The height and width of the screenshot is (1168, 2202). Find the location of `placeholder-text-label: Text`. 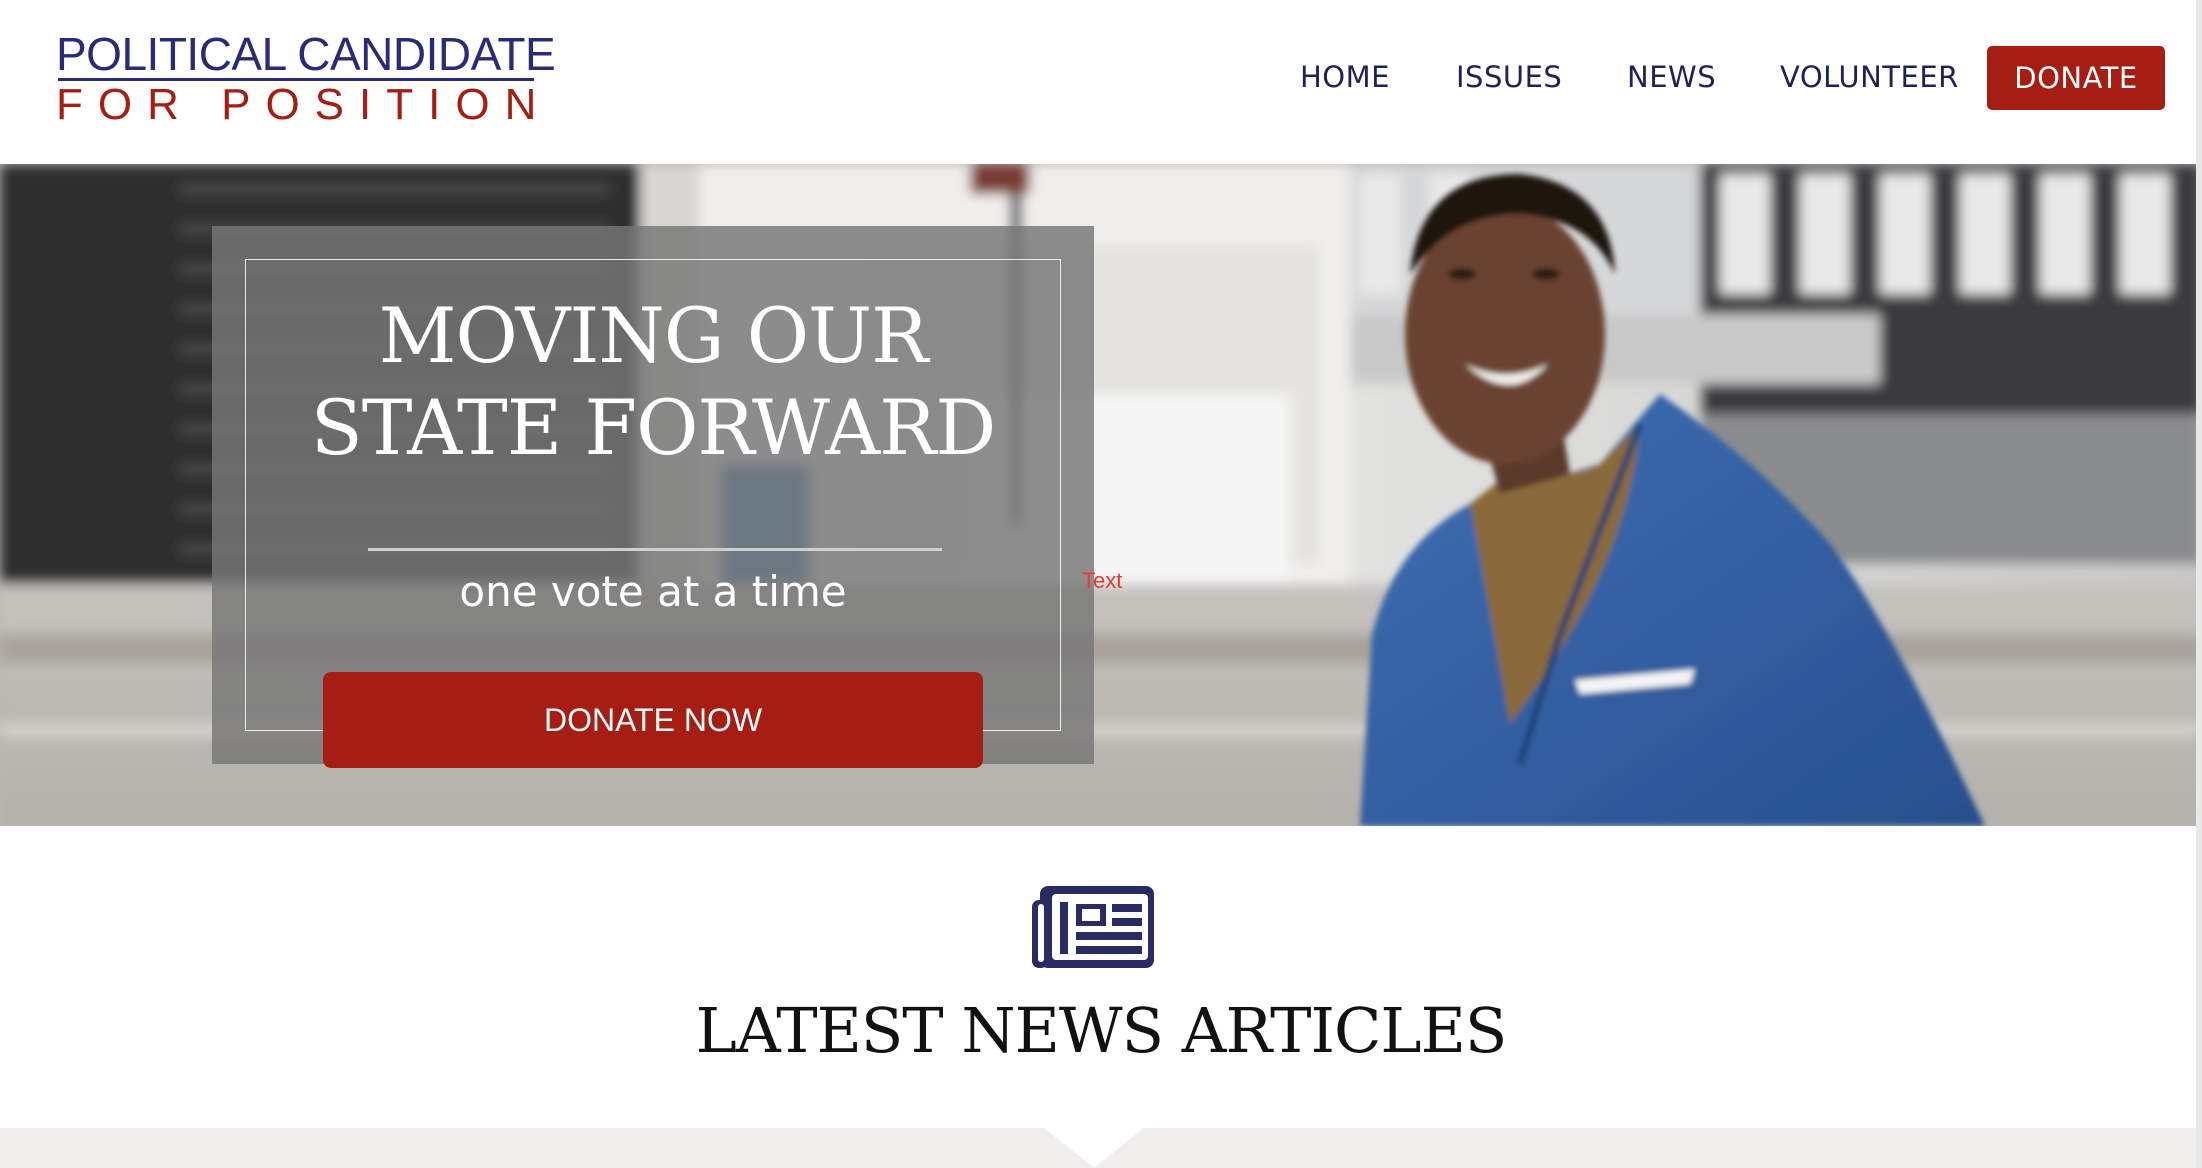

placeholder-text-label: Text is located at coordinates (1102, 580).